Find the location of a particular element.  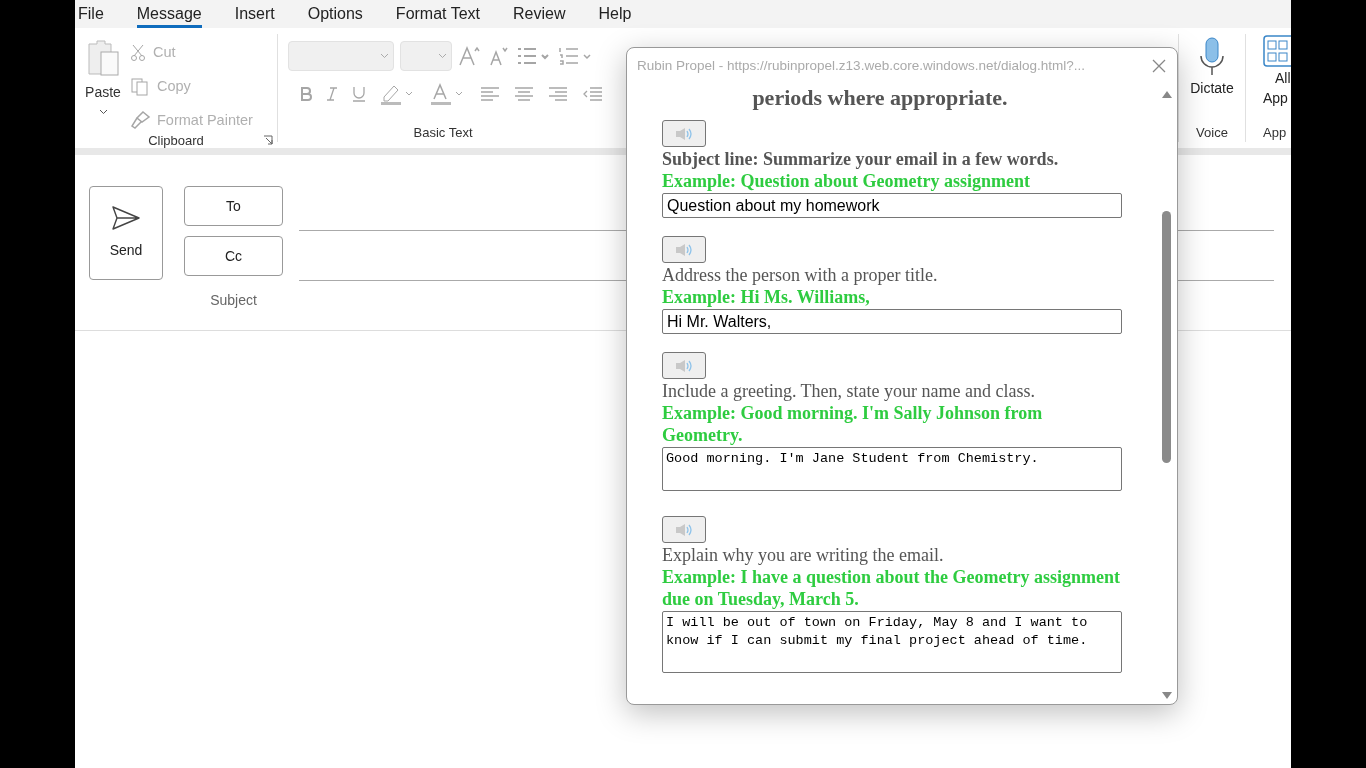

example-text: Example: Good morning. I'm Sally Johnson from Geometry. is located at coordinates (853, 424).